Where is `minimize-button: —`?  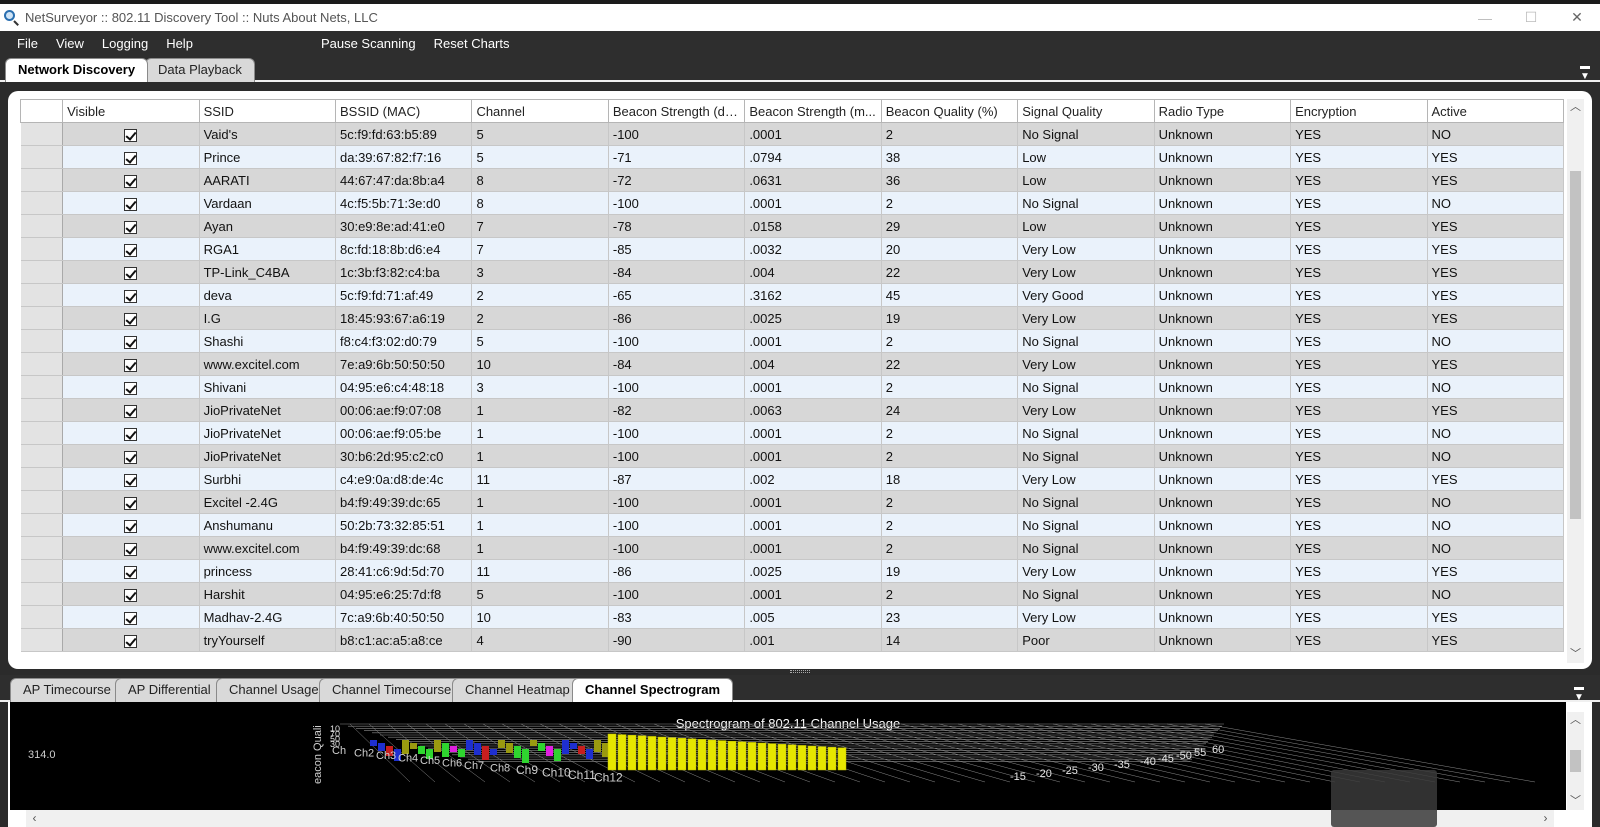
minimize-button: — is located at coordinates (1485, 17).